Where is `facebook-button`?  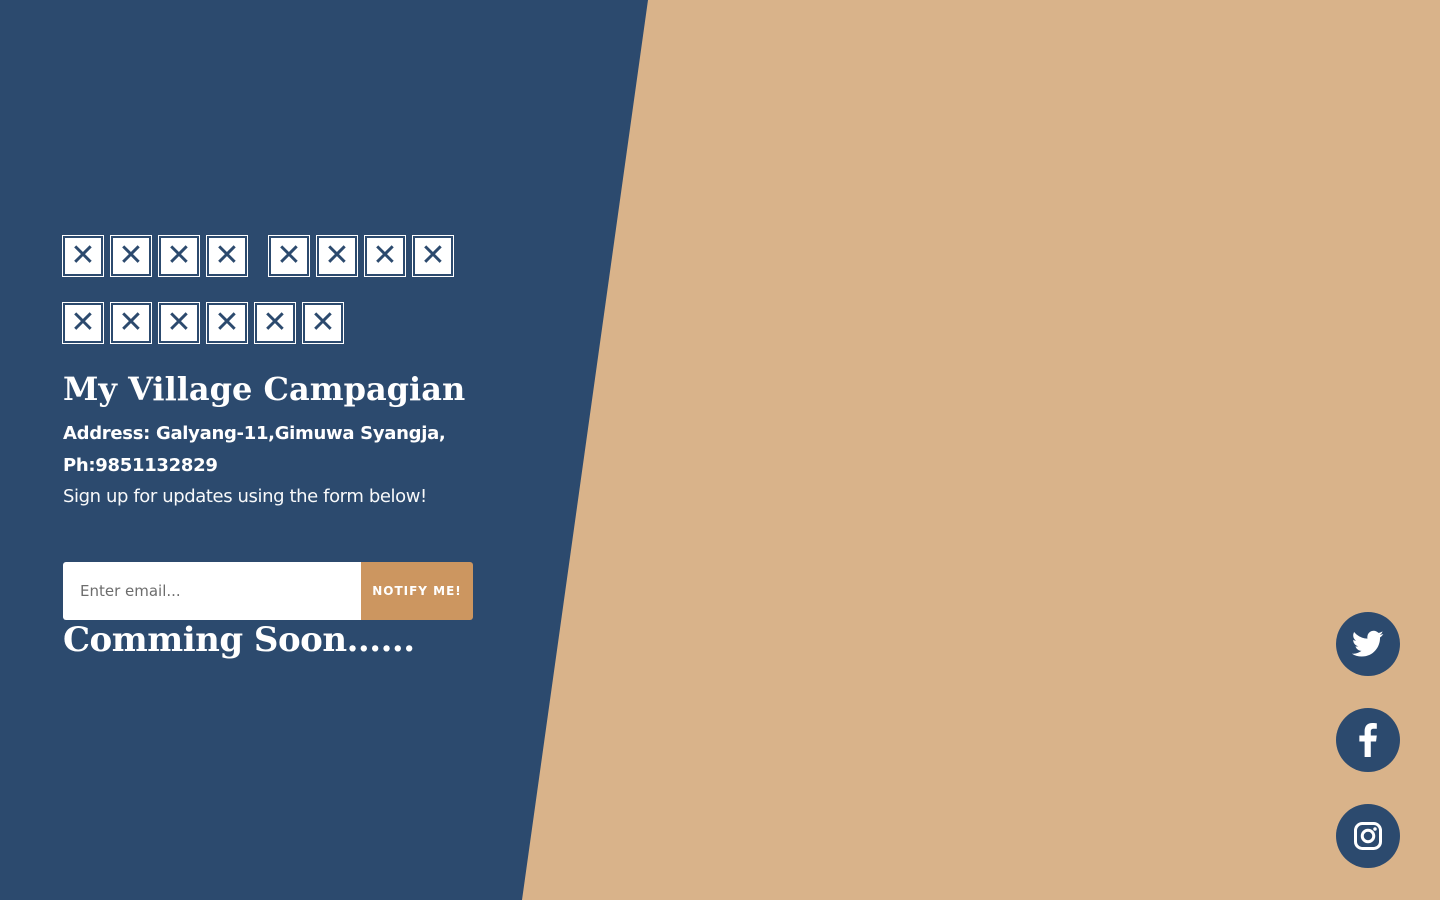
facebook-button is located at coordinates (1368, 740).